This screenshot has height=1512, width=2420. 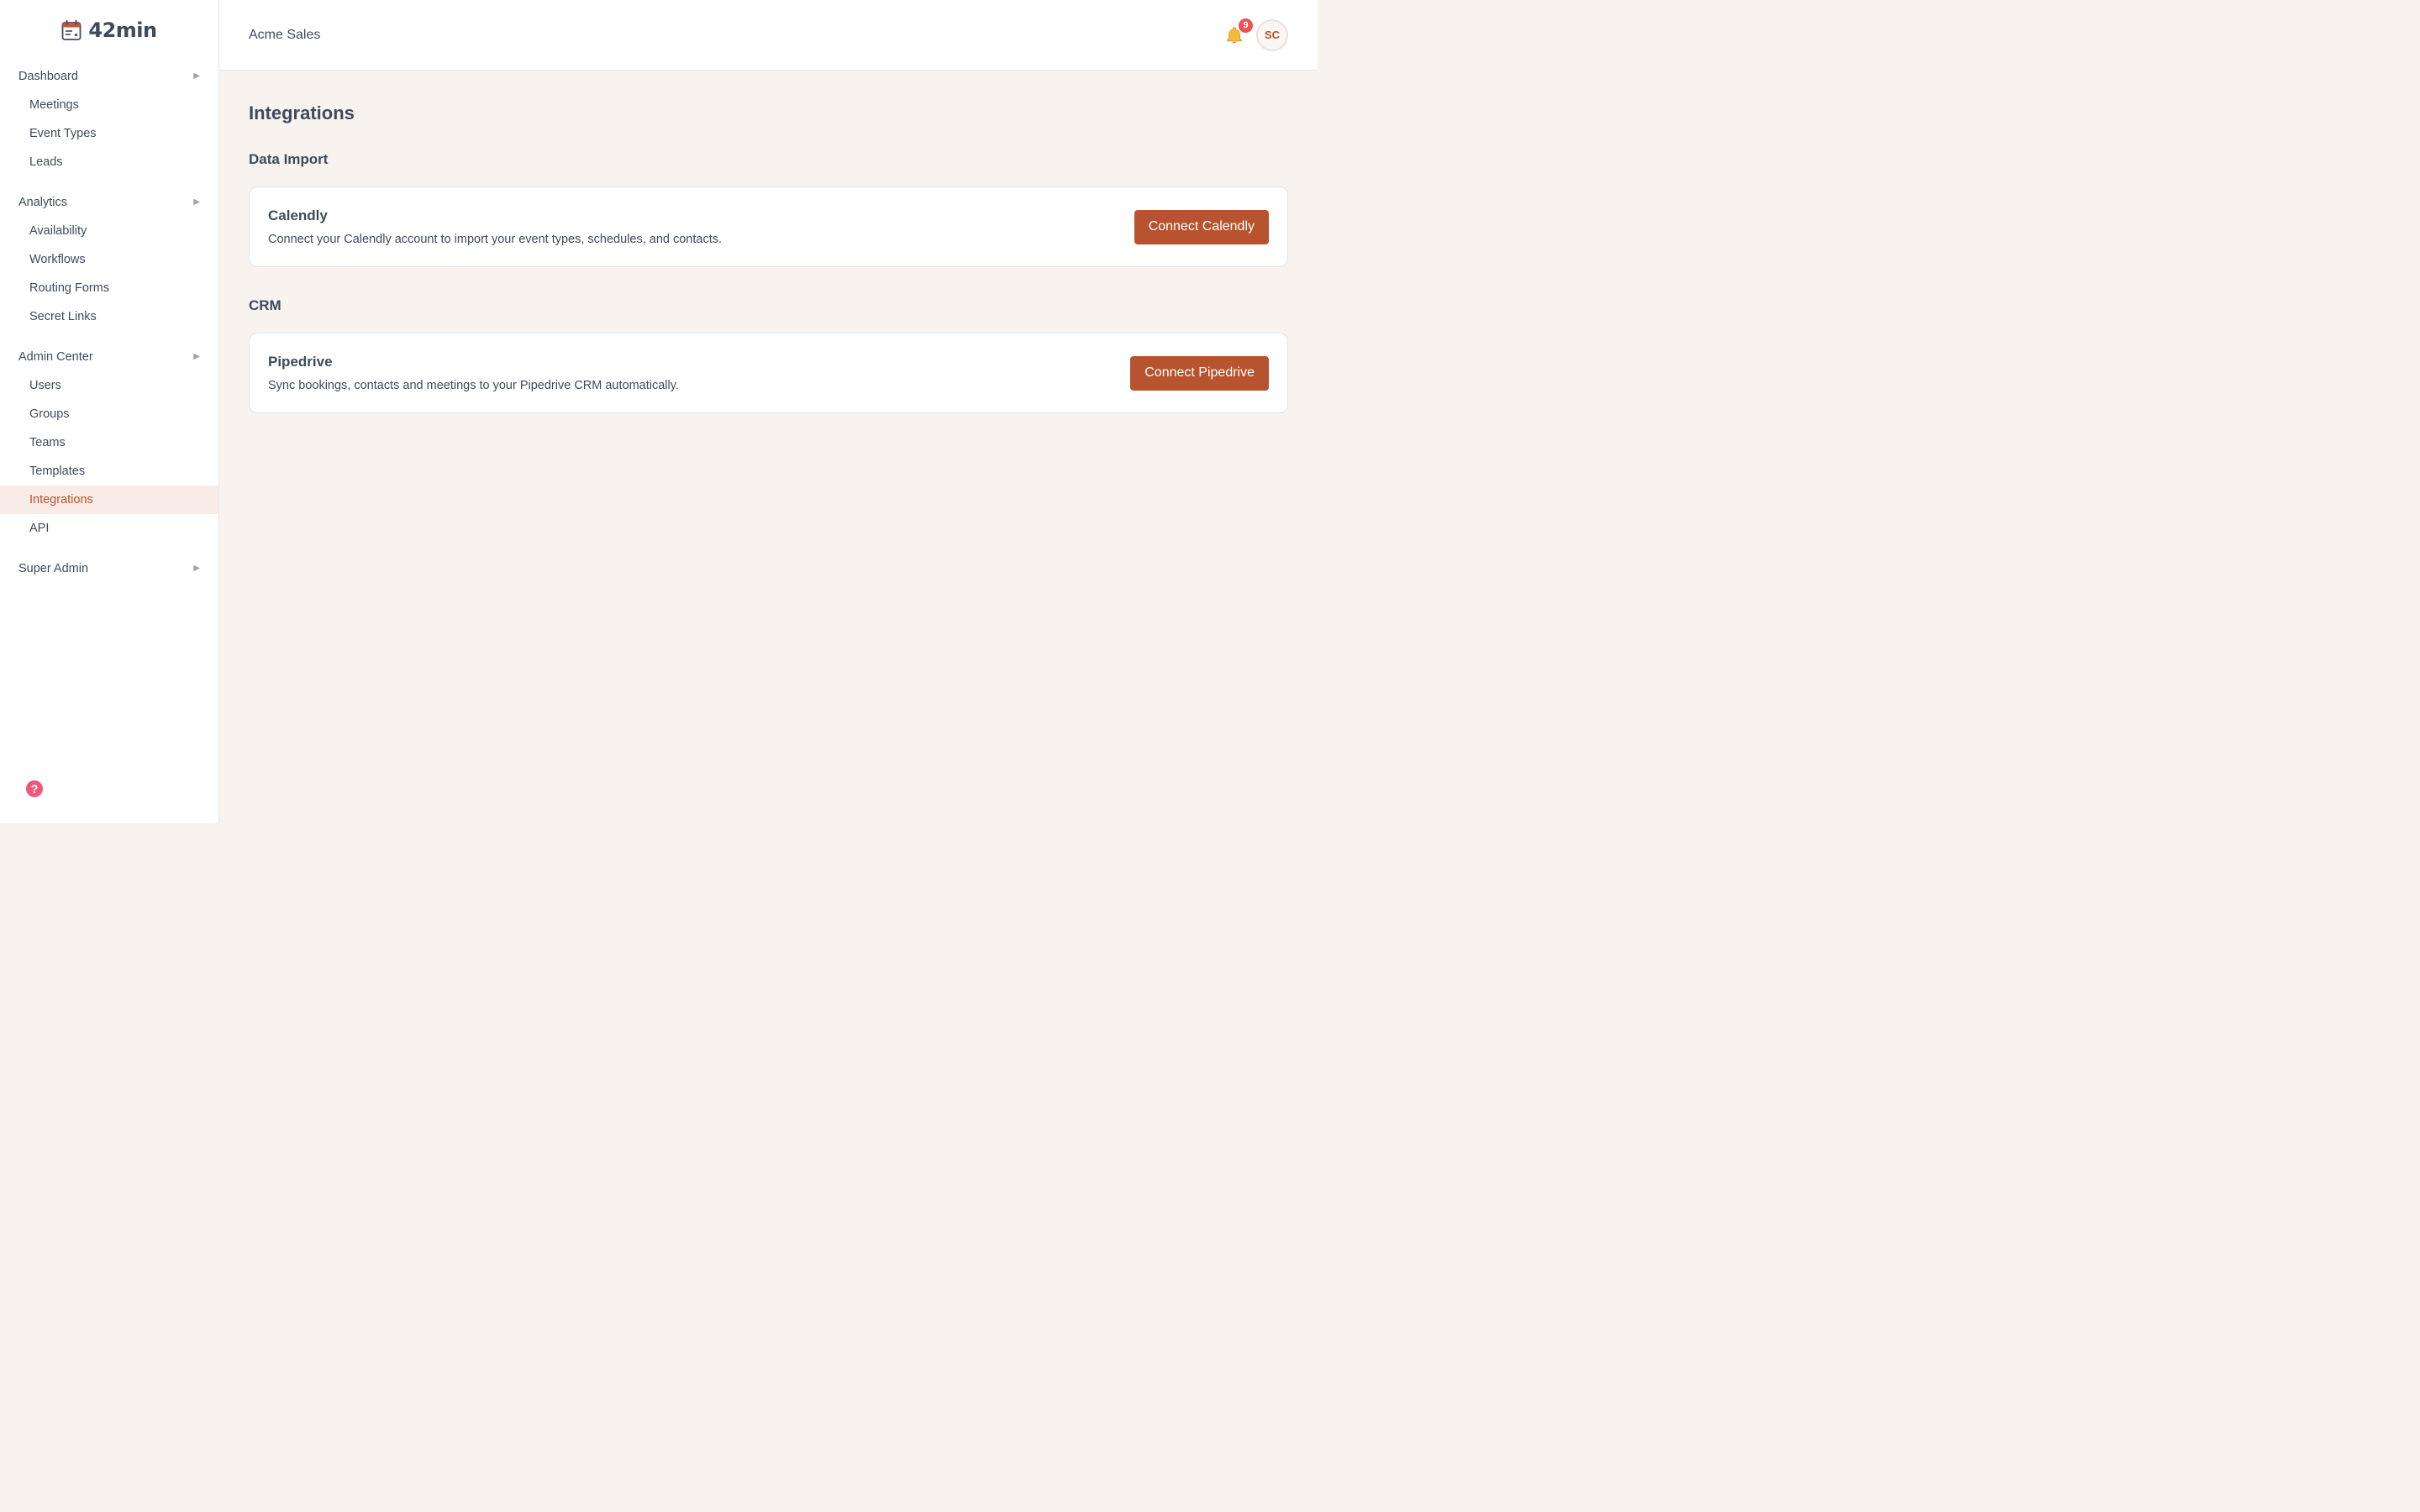 I want to click on sidebar-item-groups: Groups, so click(x=109, y=414).